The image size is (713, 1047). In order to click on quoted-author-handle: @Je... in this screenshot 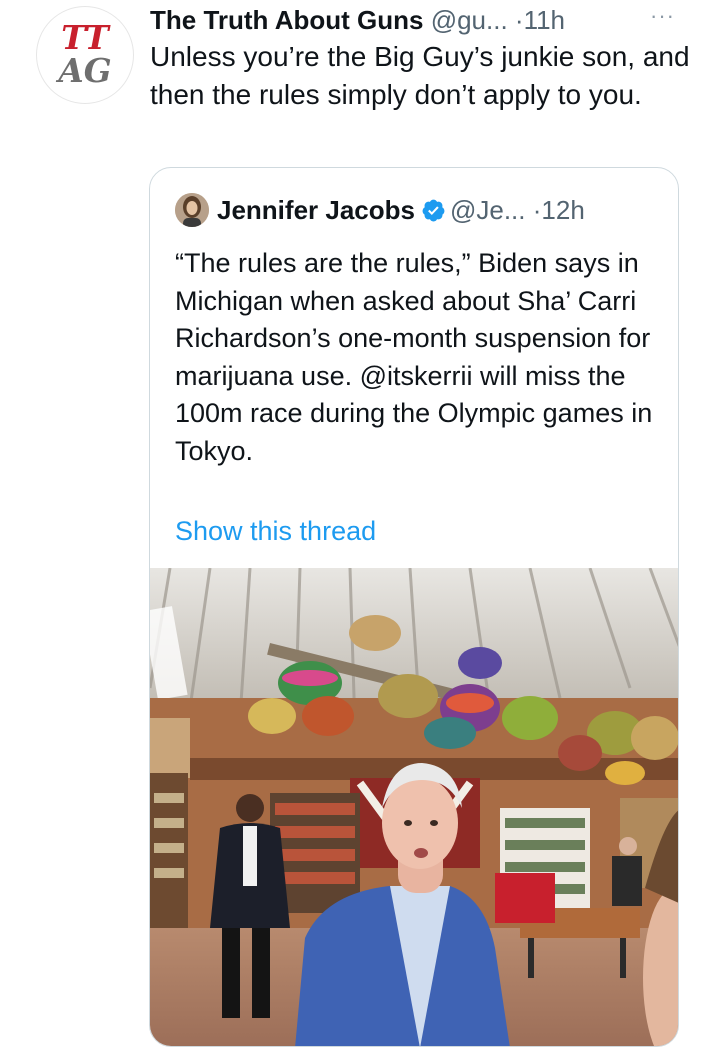, I will do `click(488, 210)`.